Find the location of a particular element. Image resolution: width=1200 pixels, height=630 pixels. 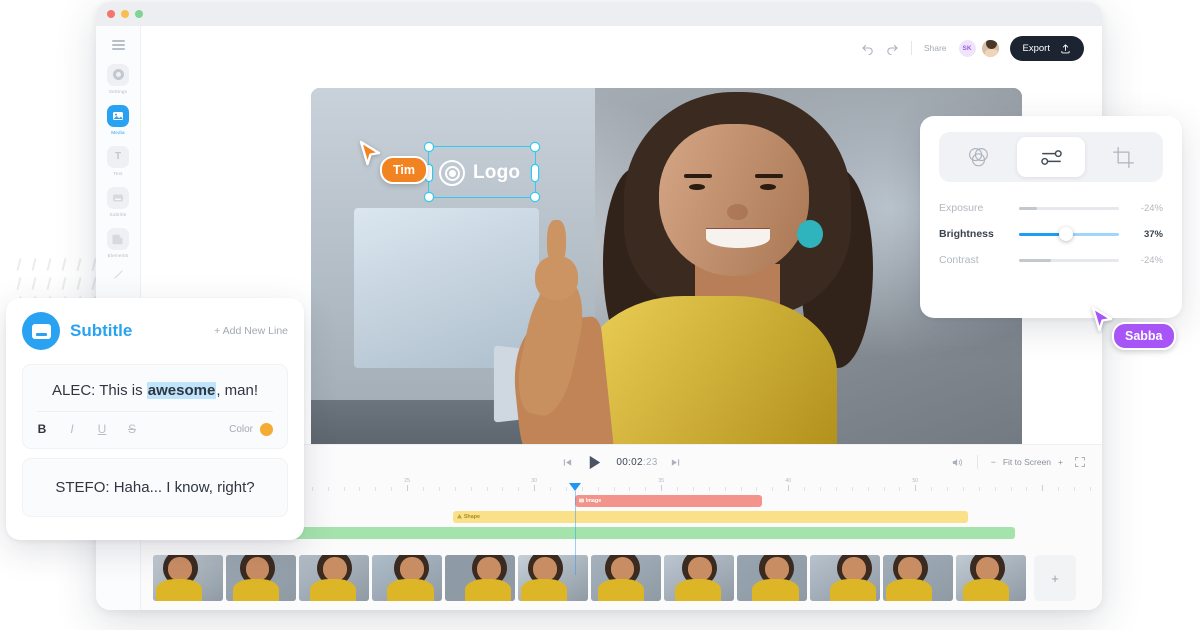

skip-back-icon is located at coordinates (567, 462).